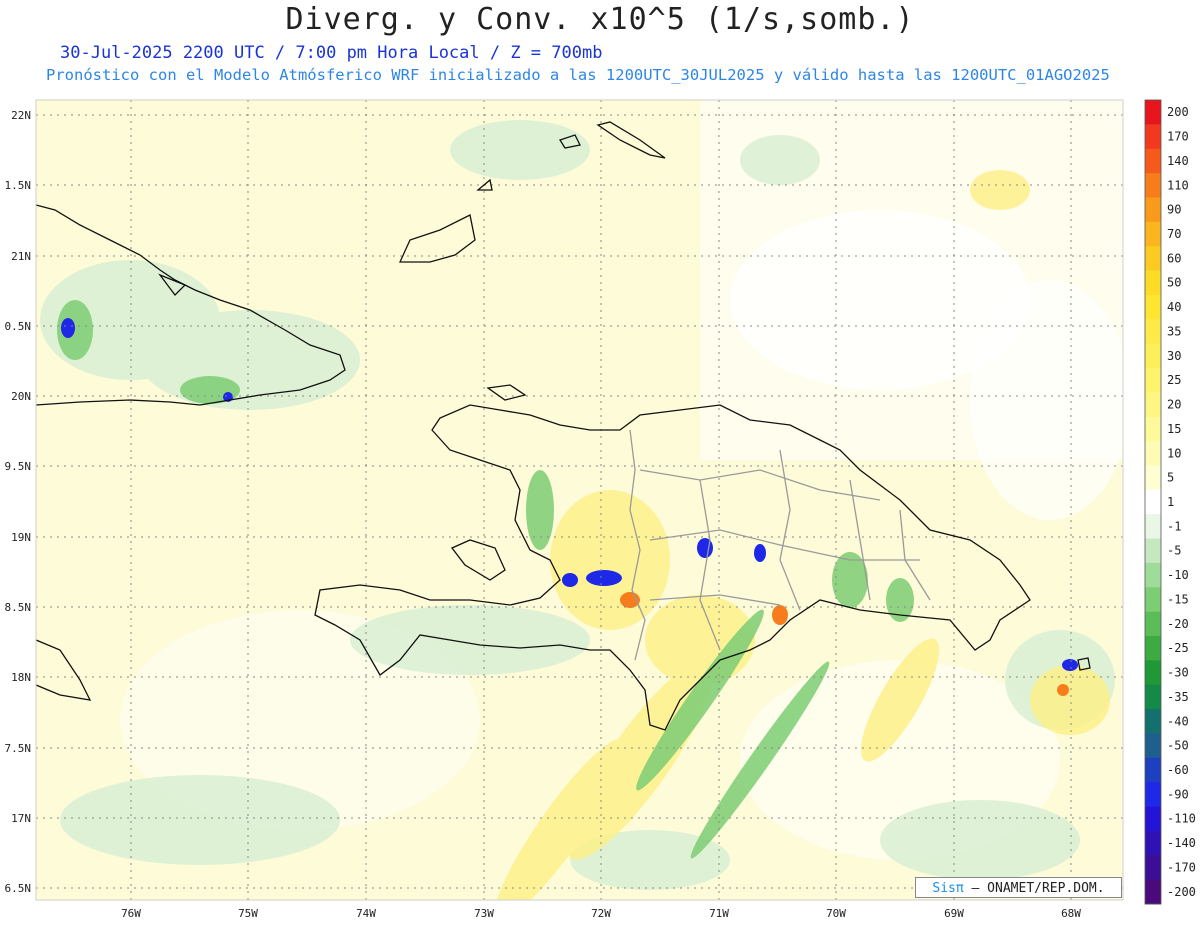 The image size is (1200, 927). I want to click on colorbar-label: 40, so click(1174, 307).